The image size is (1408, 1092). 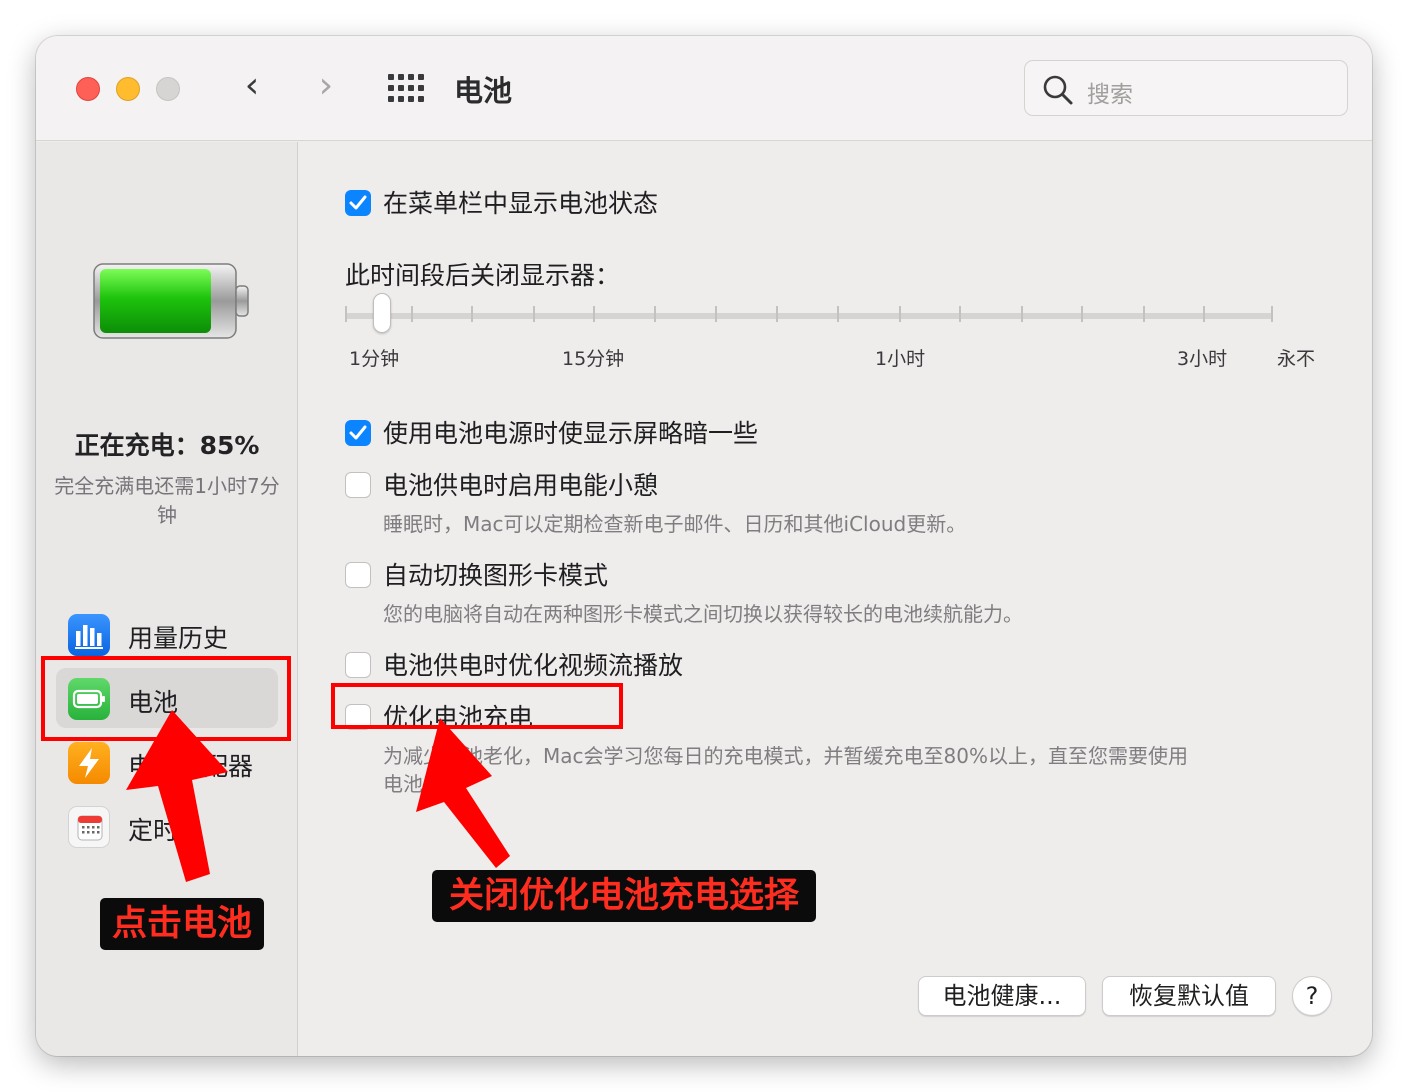 What do you see at coordinates (1296, 359) in the screenshot?
I see `slider-tick-label: 永不` at bounding box center [1296, 359].